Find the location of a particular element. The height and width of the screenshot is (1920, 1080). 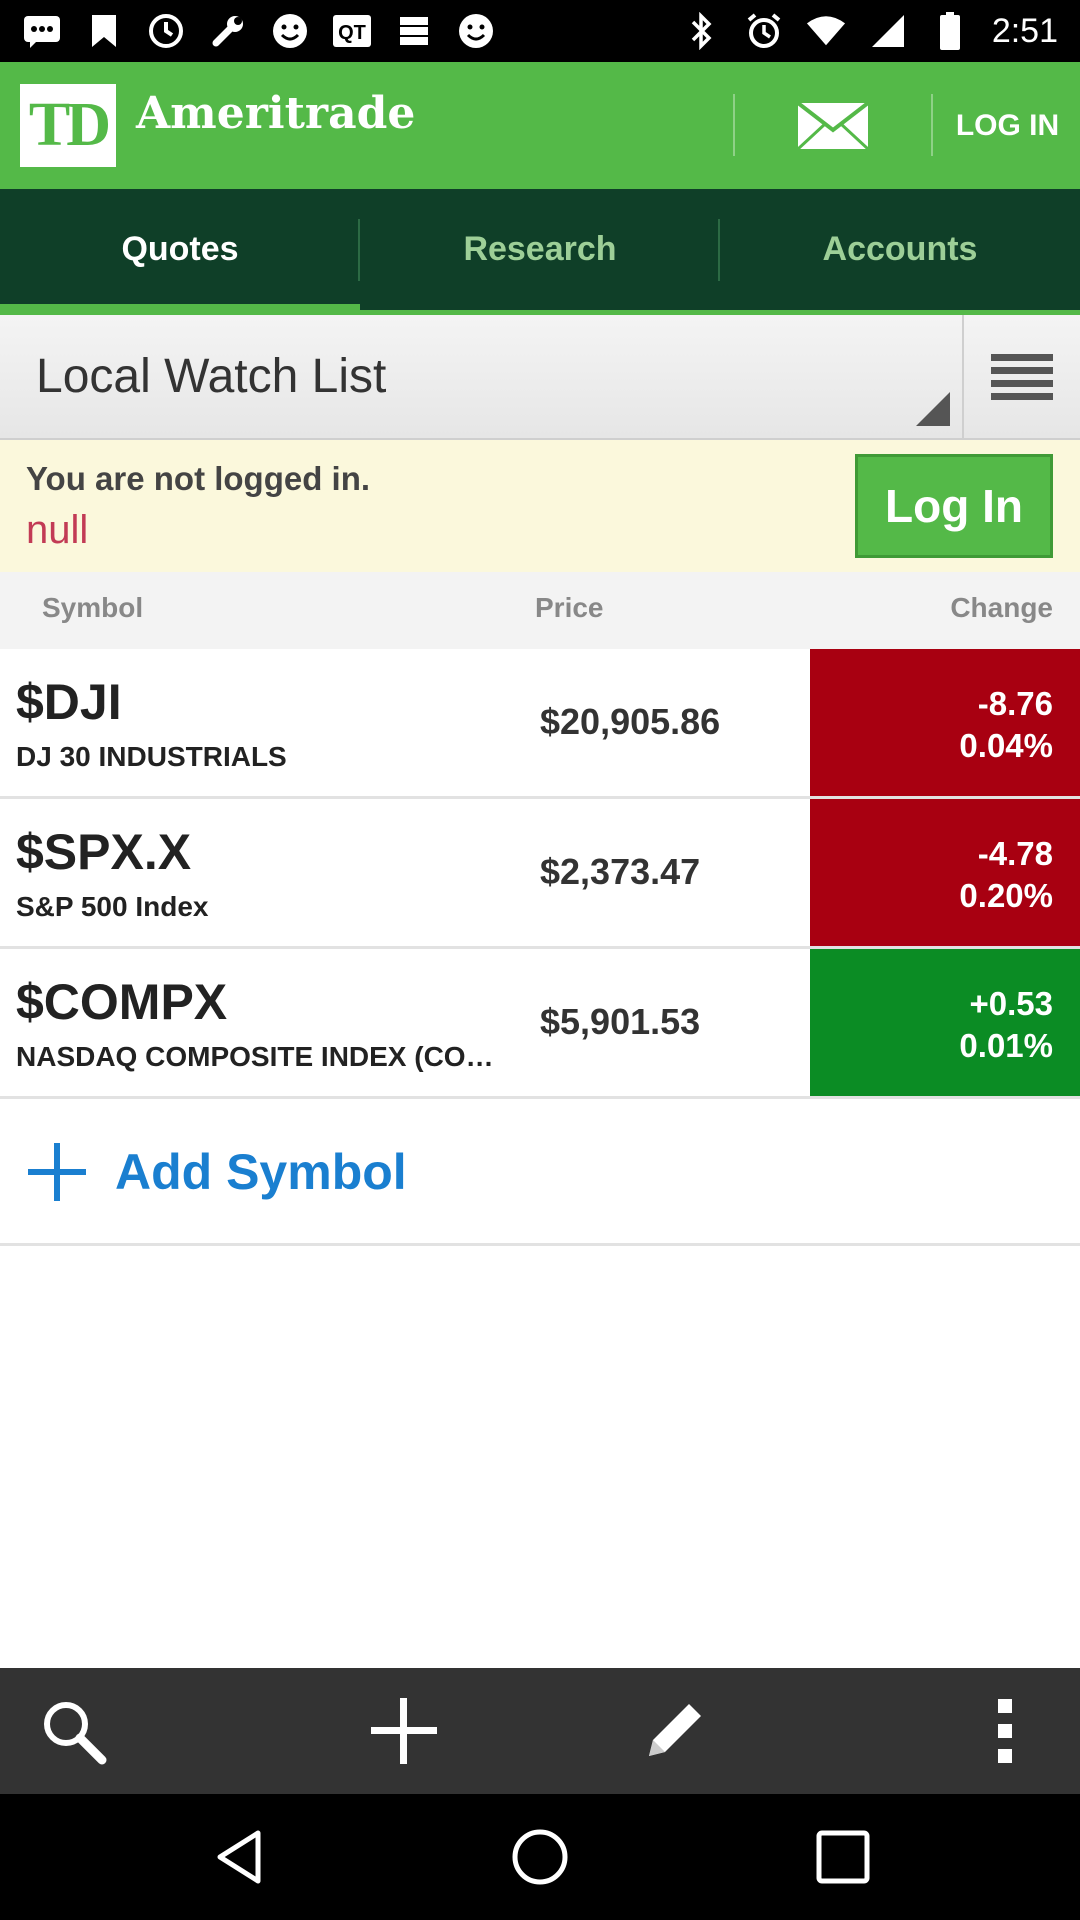

notice-message: You are not logged in. is located at coordinates (198, 478).